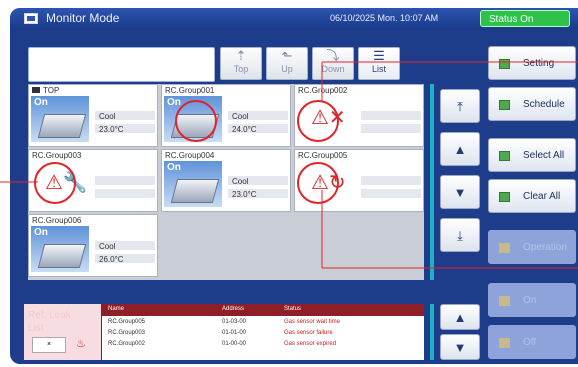 The width and height of the screenshot is (578, 367). Describe the element at coordinates (460, 317) in the screenshot. I see `leak-scroll-up-button: ▲` at that location.